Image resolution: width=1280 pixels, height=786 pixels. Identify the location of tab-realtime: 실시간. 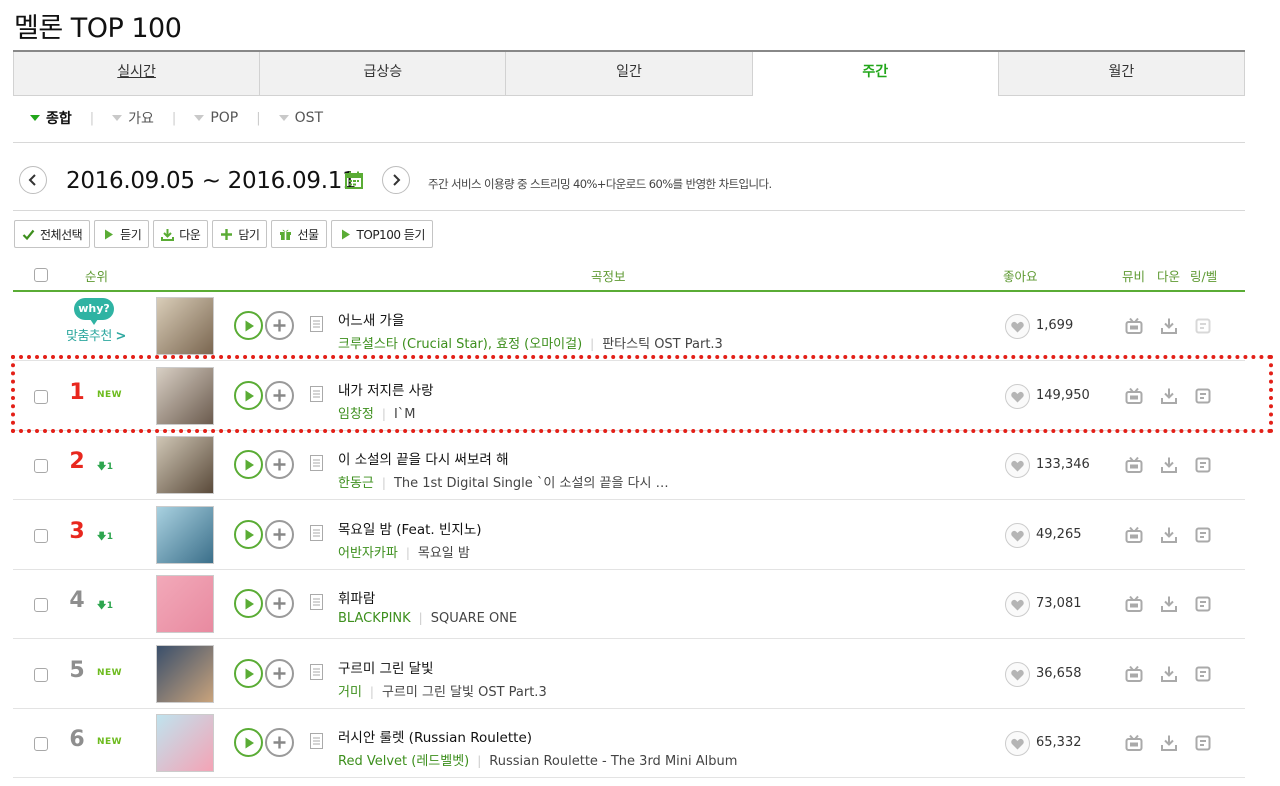
(137, 74).